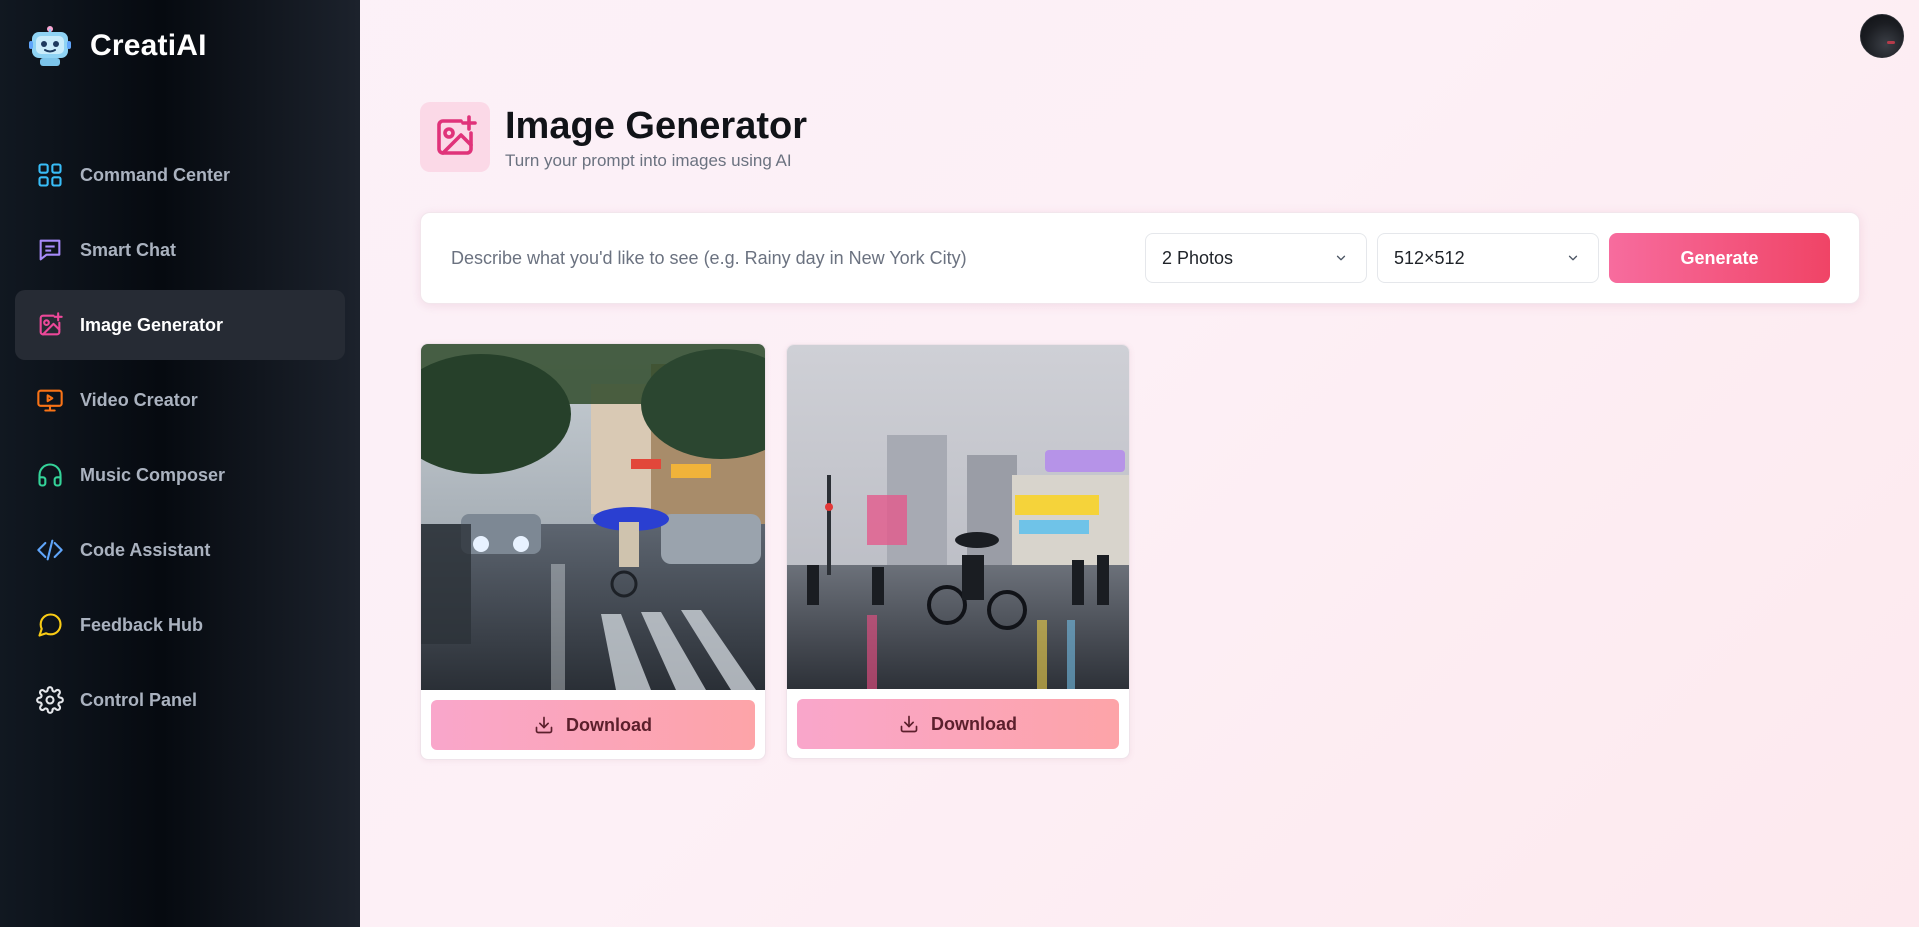 This screenshot has width=1919, height=927. I want to click on sidebar-item-label: Command Center, so click(155, 174).